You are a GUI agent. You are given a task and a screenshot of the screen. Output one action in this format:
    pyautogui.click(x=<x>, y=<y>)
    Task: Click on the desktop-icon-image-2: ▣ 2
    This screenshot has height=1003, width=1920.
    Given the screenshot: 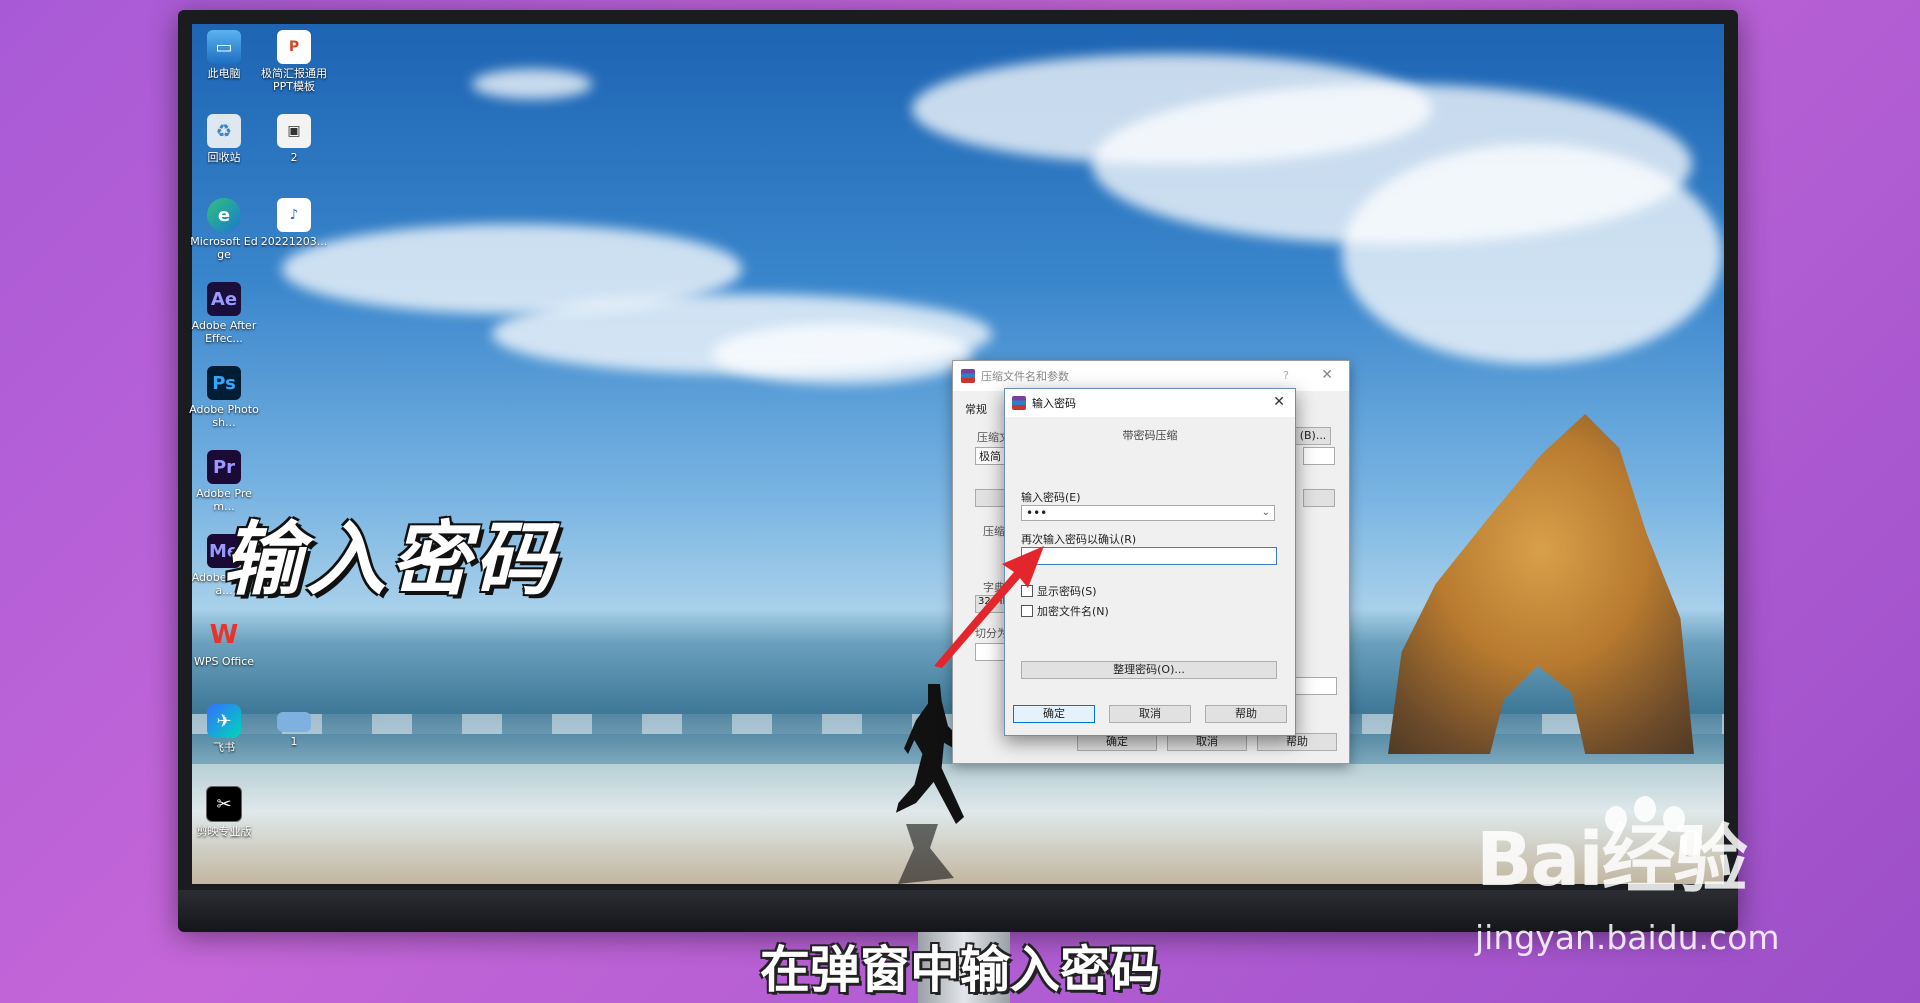 What is the action you would take?
    pyautogui.click(x=294, y=139)
    